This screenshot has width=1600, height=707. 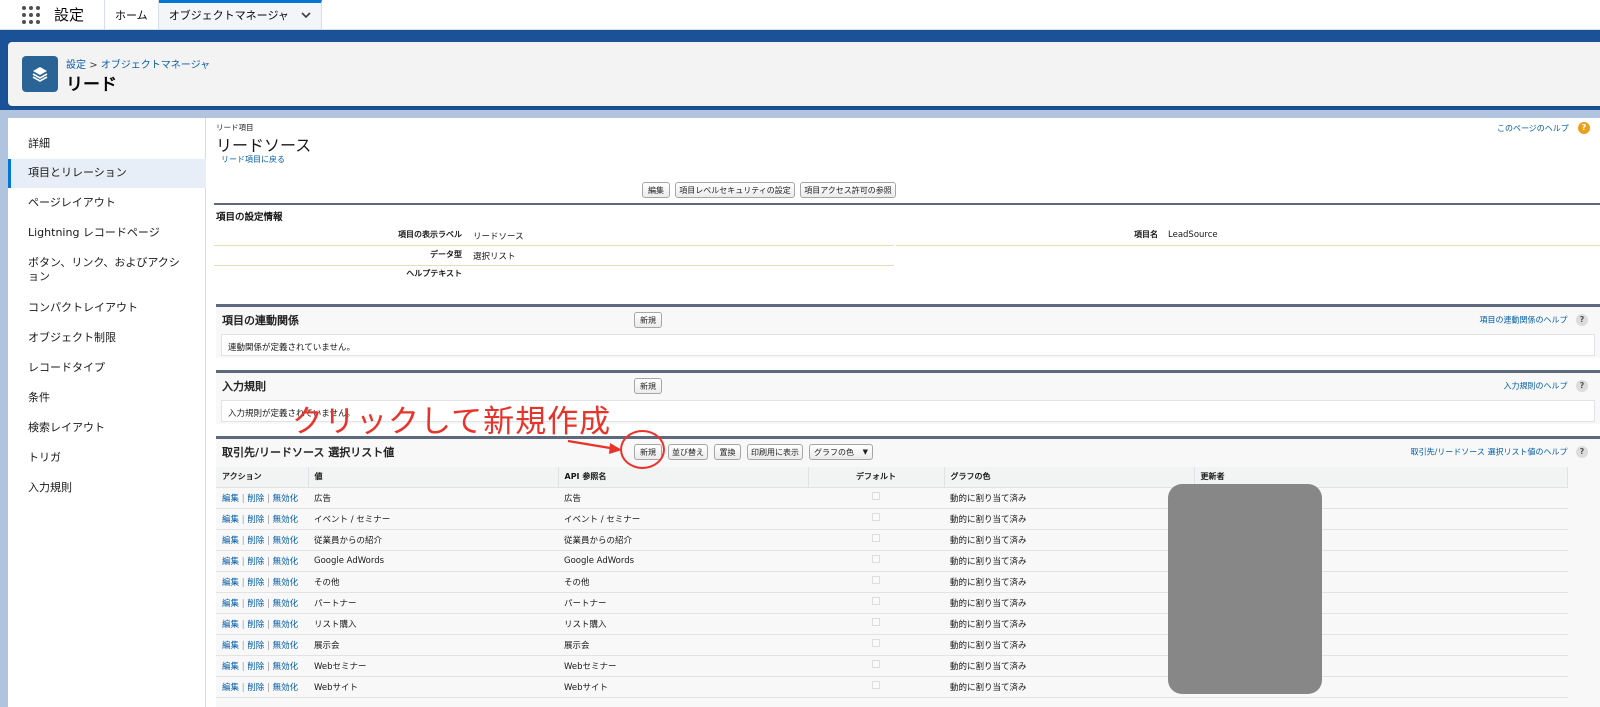 I want to click on validation-title: 入力規則, so click(x=244, y=386).